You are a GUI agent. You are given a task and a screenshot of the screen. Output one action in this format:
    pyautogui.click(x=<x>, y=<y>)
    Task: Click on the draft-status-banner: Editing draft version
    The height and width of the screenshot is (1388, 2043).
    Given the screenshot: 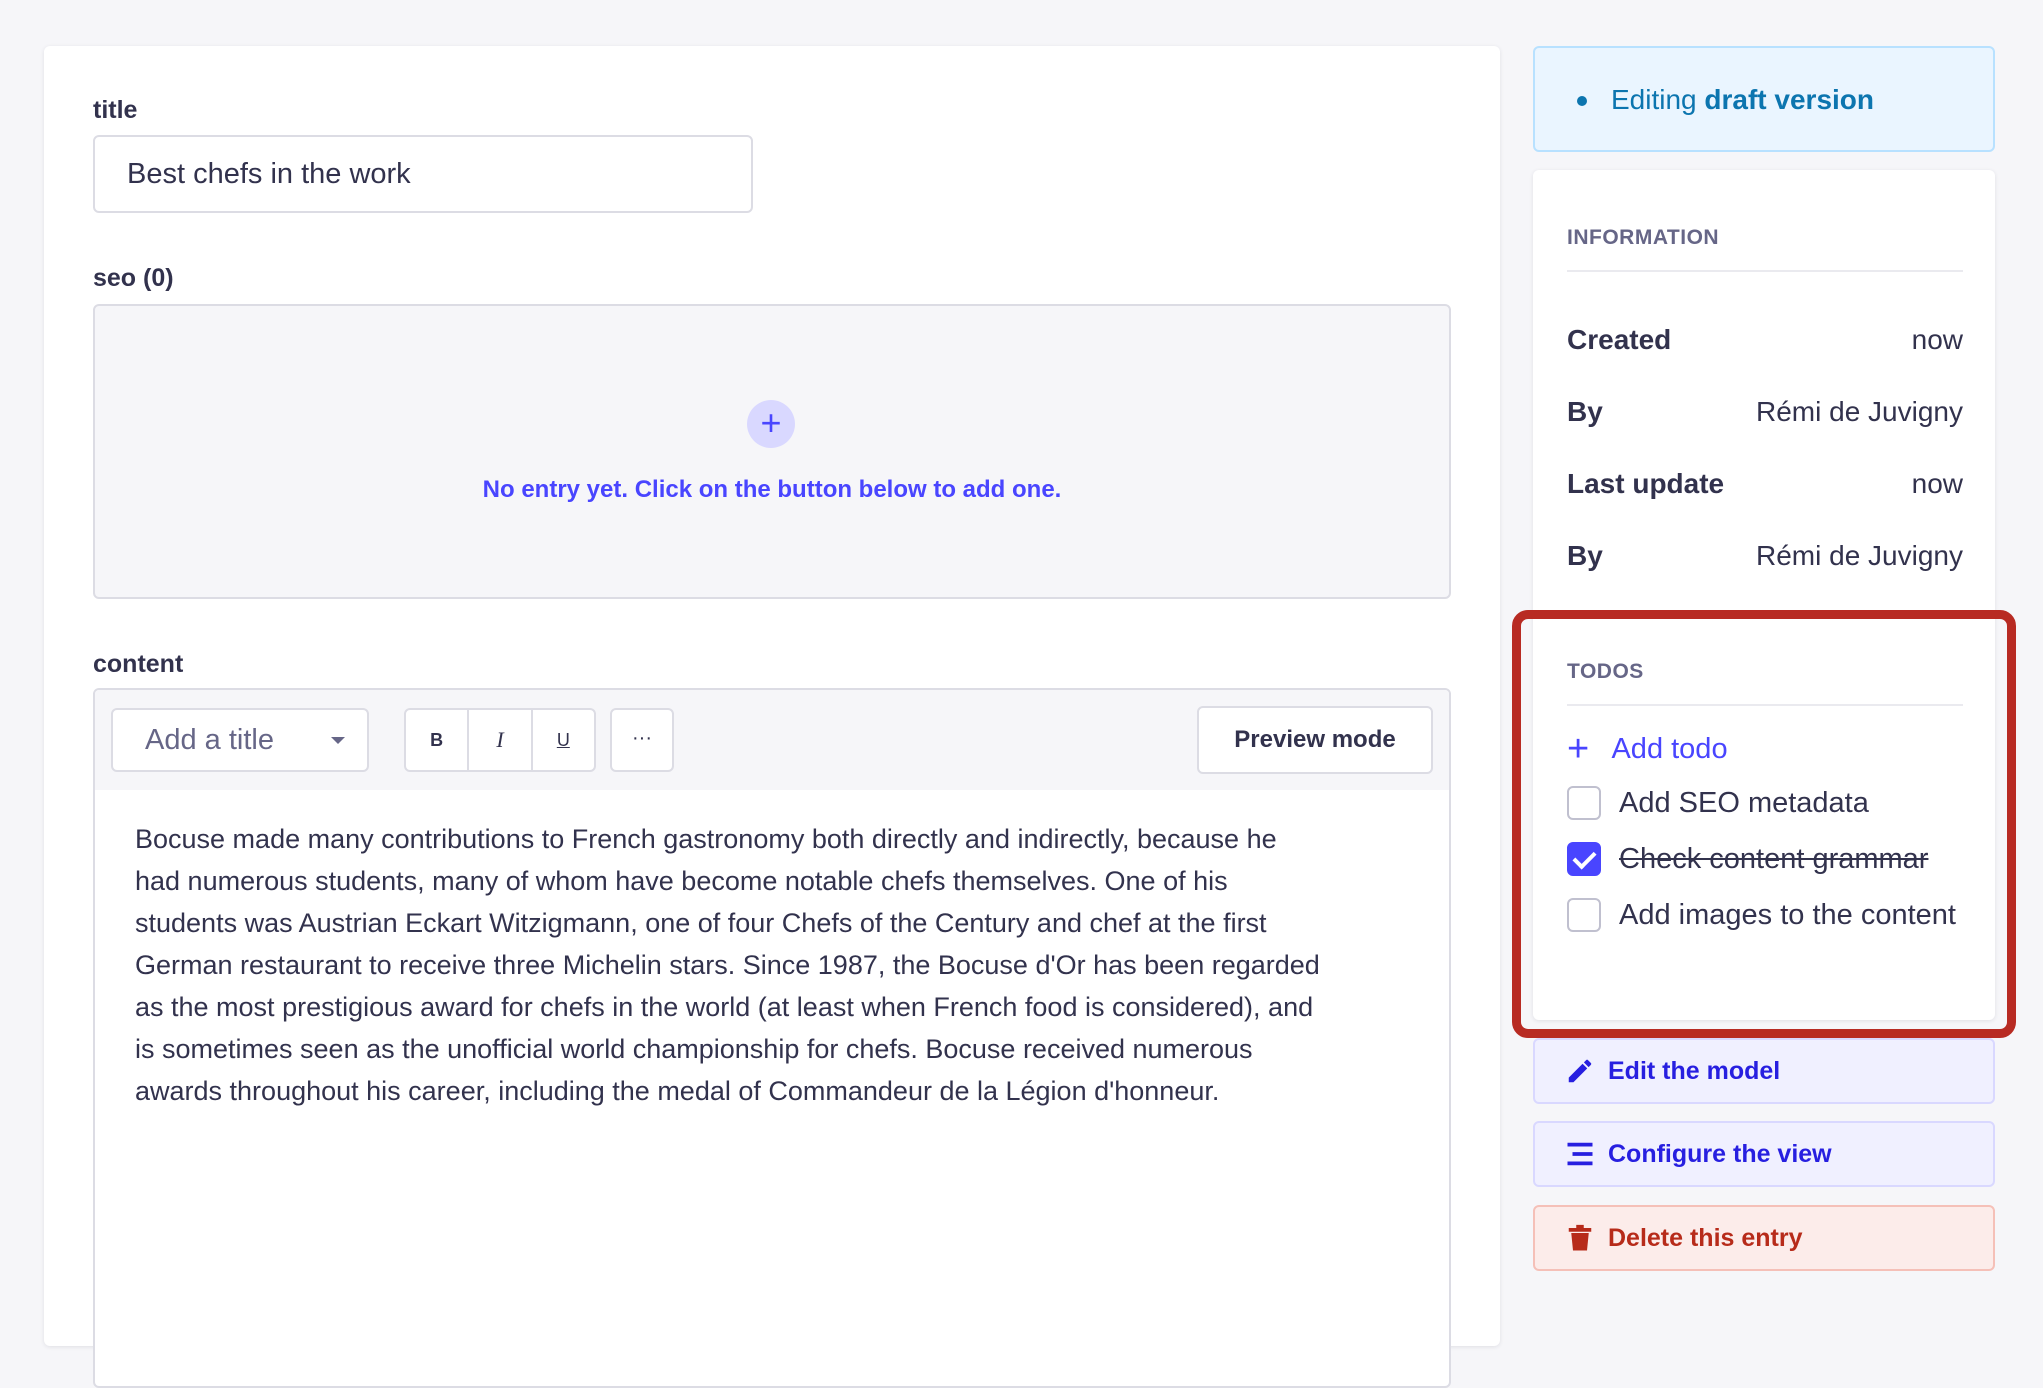 What is the action you would take?
    pyautogui.click(x=1764, y=99)
    